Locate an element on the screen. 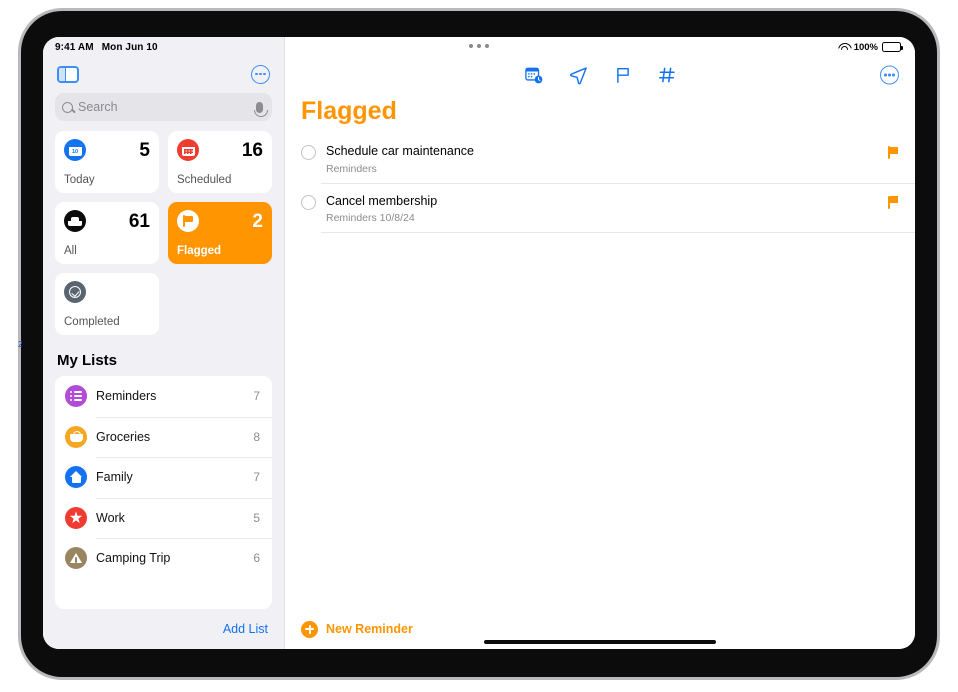 This screenshot has width=958, height=692. list-name: Work is located at coordinates (110, 517).